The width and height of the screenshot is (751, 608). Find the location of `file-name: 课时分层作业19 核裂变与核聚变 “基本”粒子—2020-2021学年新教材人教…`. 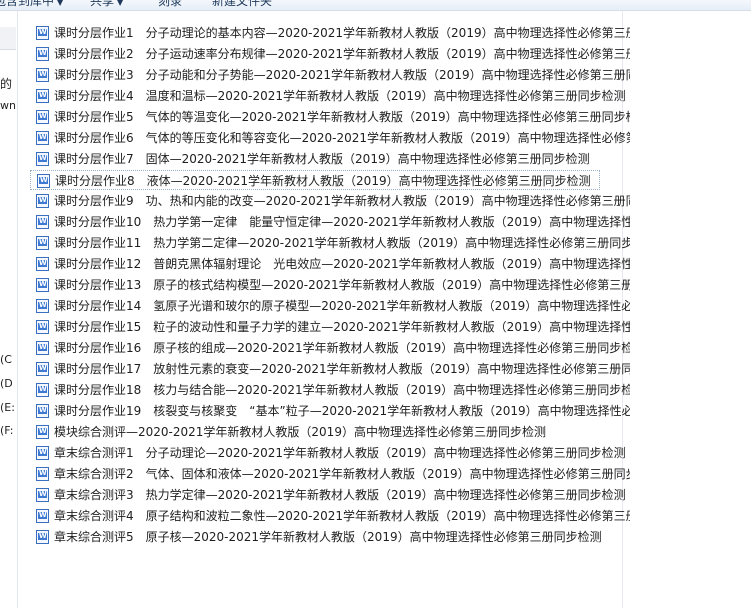

file-name: 课时分层作业19 核裂变与核聚变 “基本”粒子—2020-2021学年新教材人教… is located at coordinates (342, 411).